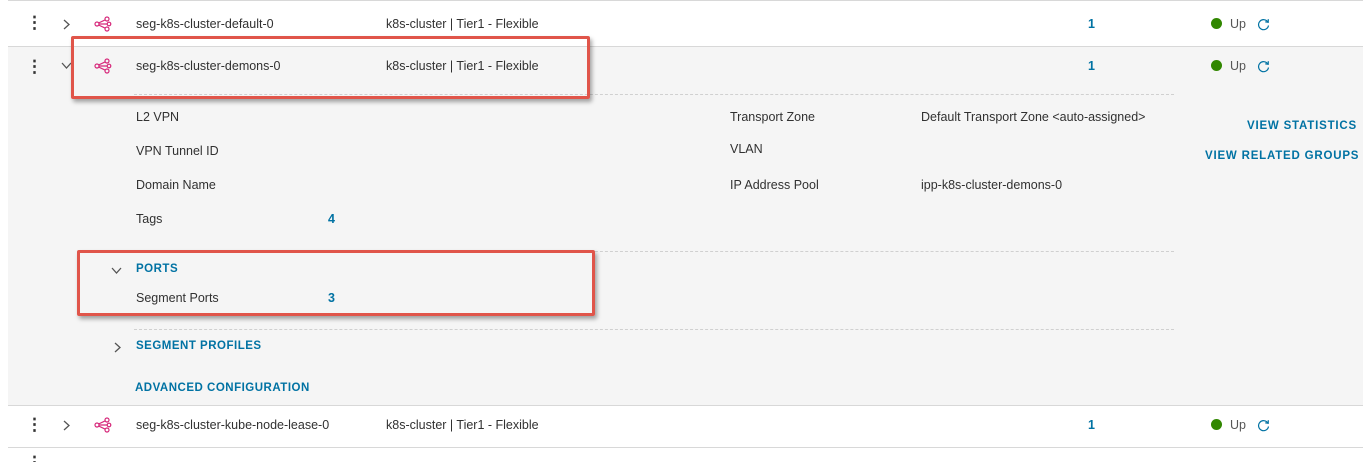  I want to click on transport-zone-label: Transport Zone, so click(772, 117).